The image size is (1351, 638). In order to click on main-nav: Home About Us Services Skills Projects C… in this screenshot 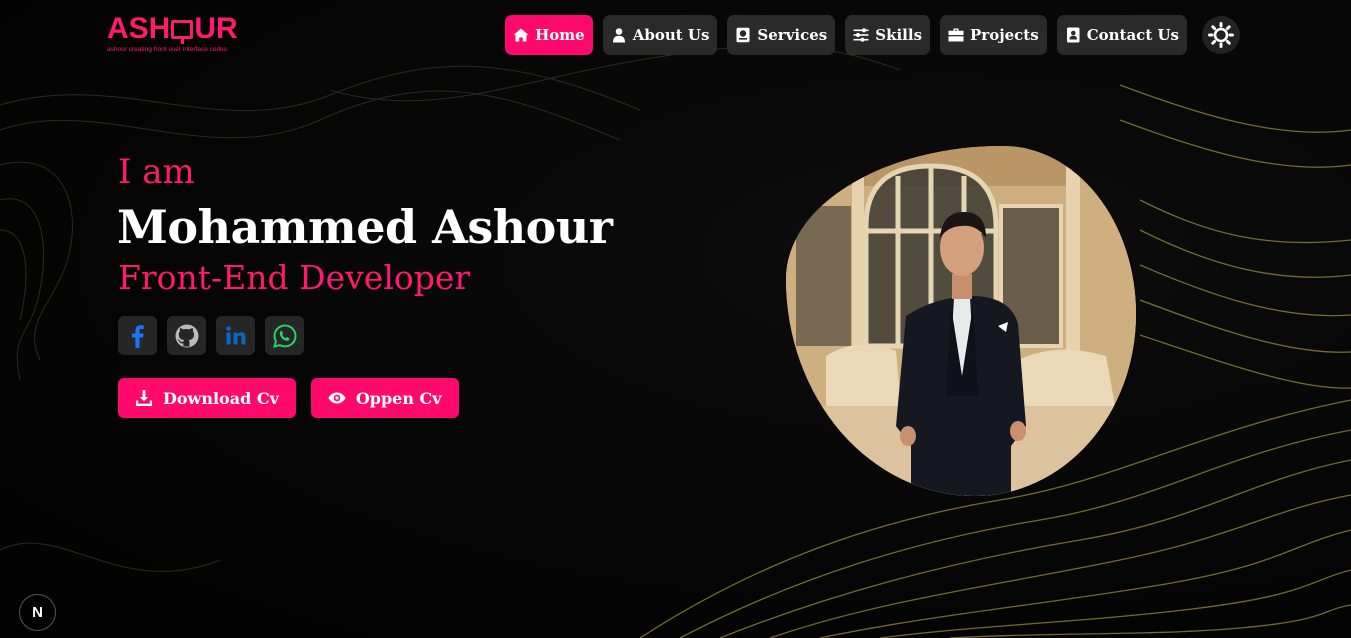, I will do `click(846, 35)`.